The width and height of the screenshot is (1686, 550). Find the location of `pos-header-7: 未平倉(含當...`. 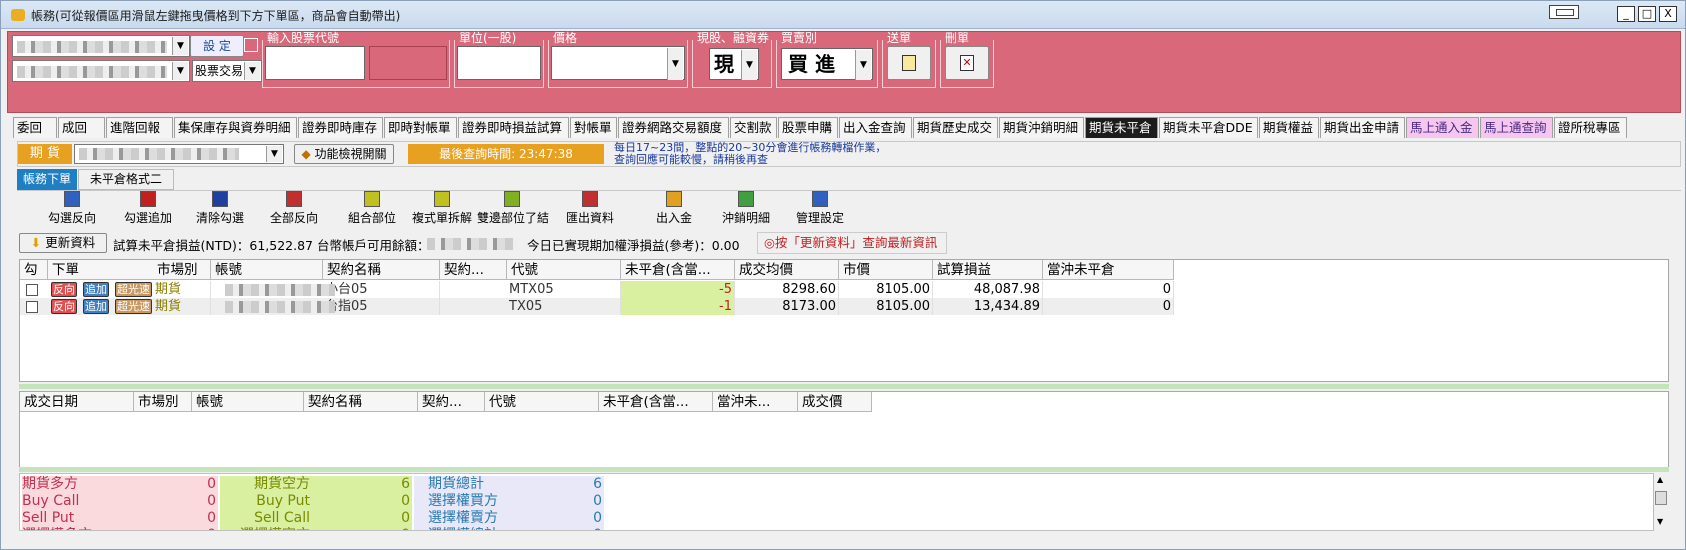

pos-header-7: 未平倉(含當... is located at coordinates (678, 270).